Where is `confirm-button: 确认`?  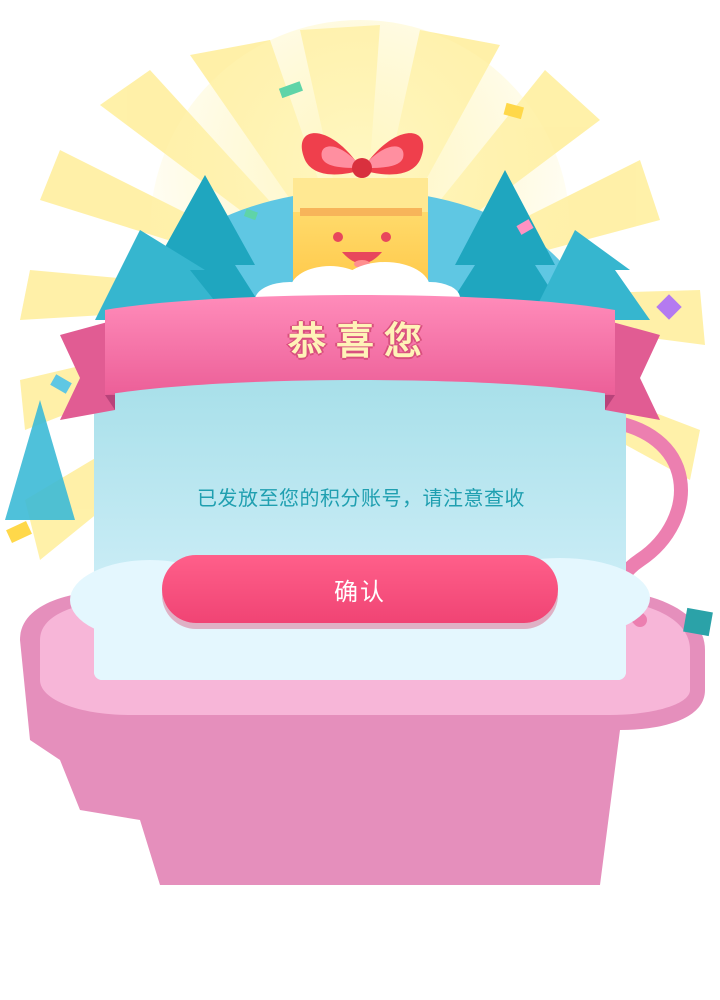
confirm-button: 确认 is located at coordinates (360, 589).